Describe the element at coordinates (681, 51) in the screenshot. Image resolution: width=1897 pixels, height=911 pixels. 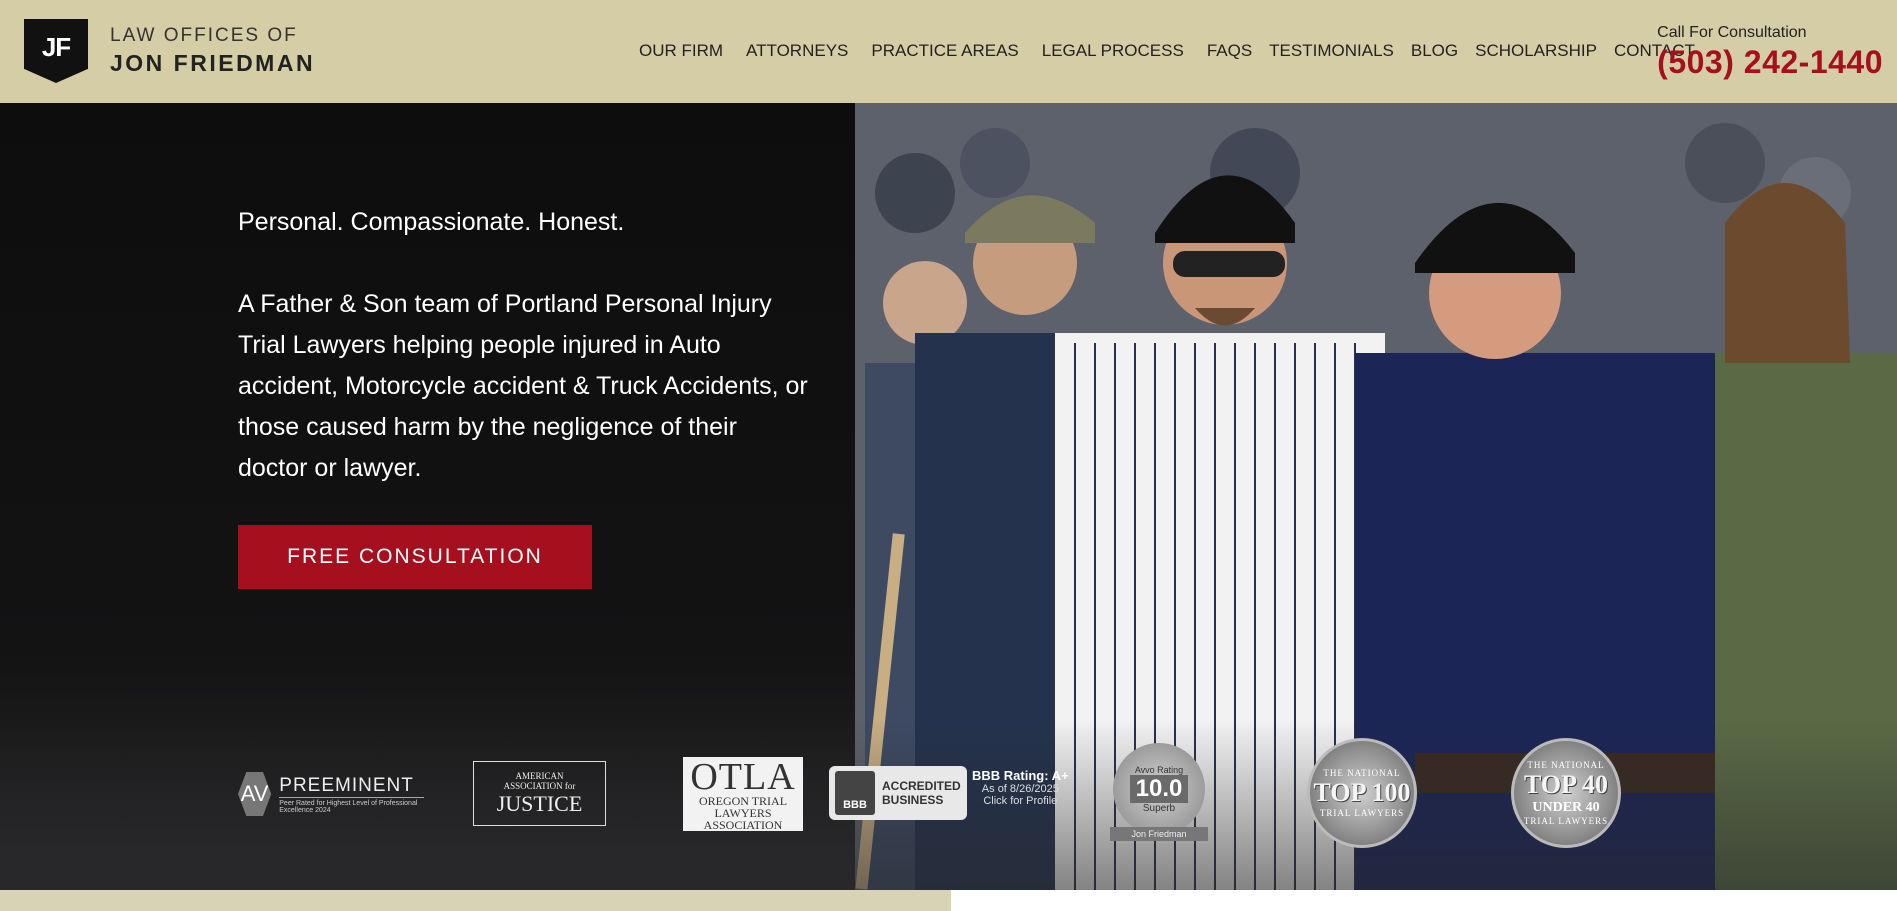
I see `nav-our-firm: OUR FIRM` at that location.